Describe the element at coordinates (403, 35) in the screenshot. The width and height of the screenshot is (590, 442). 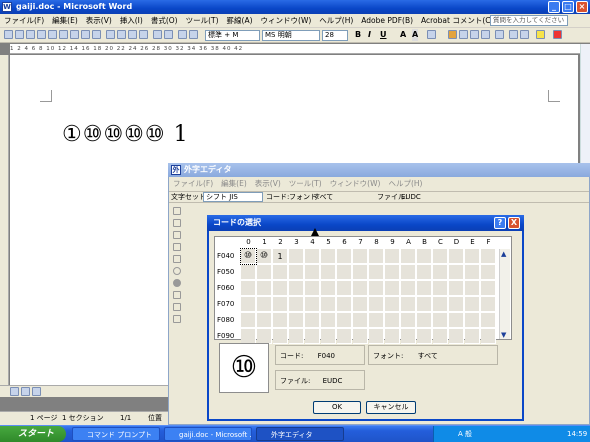
I see `char-border-button: A` at that location.